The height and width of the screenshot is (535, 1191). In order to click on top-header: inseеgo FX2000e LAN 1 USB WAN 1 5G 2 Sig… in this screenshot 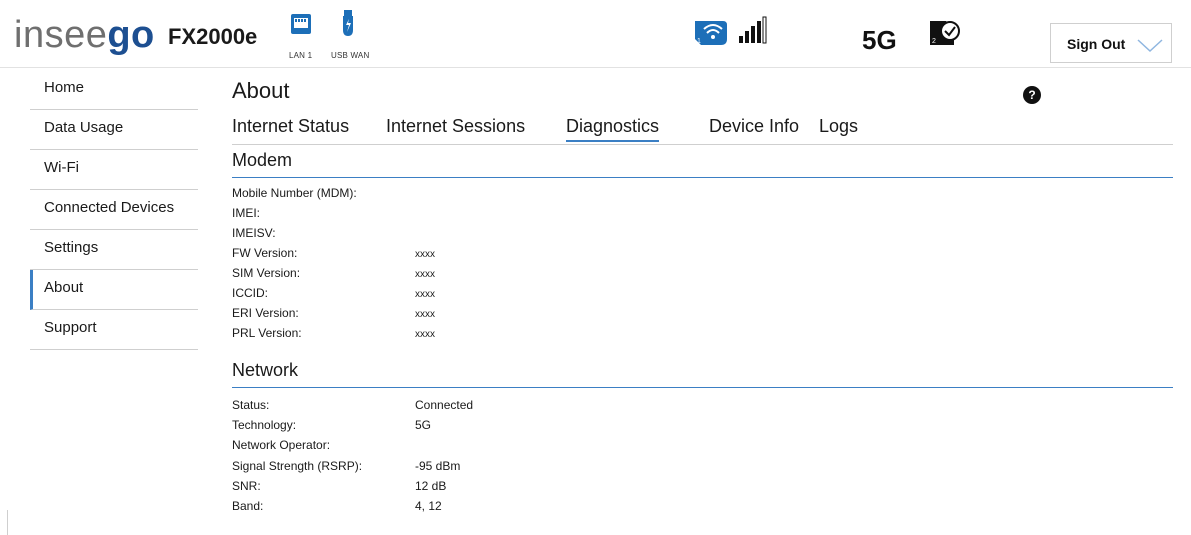, I will do `click(595, 34)`.